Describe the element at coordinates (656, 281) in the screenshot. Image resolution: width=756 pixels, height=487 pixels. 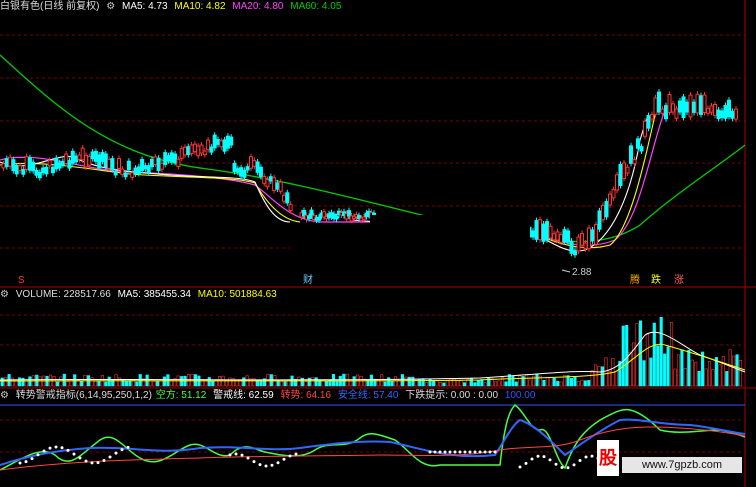
I see `event-die-marker: 跌` at that location.